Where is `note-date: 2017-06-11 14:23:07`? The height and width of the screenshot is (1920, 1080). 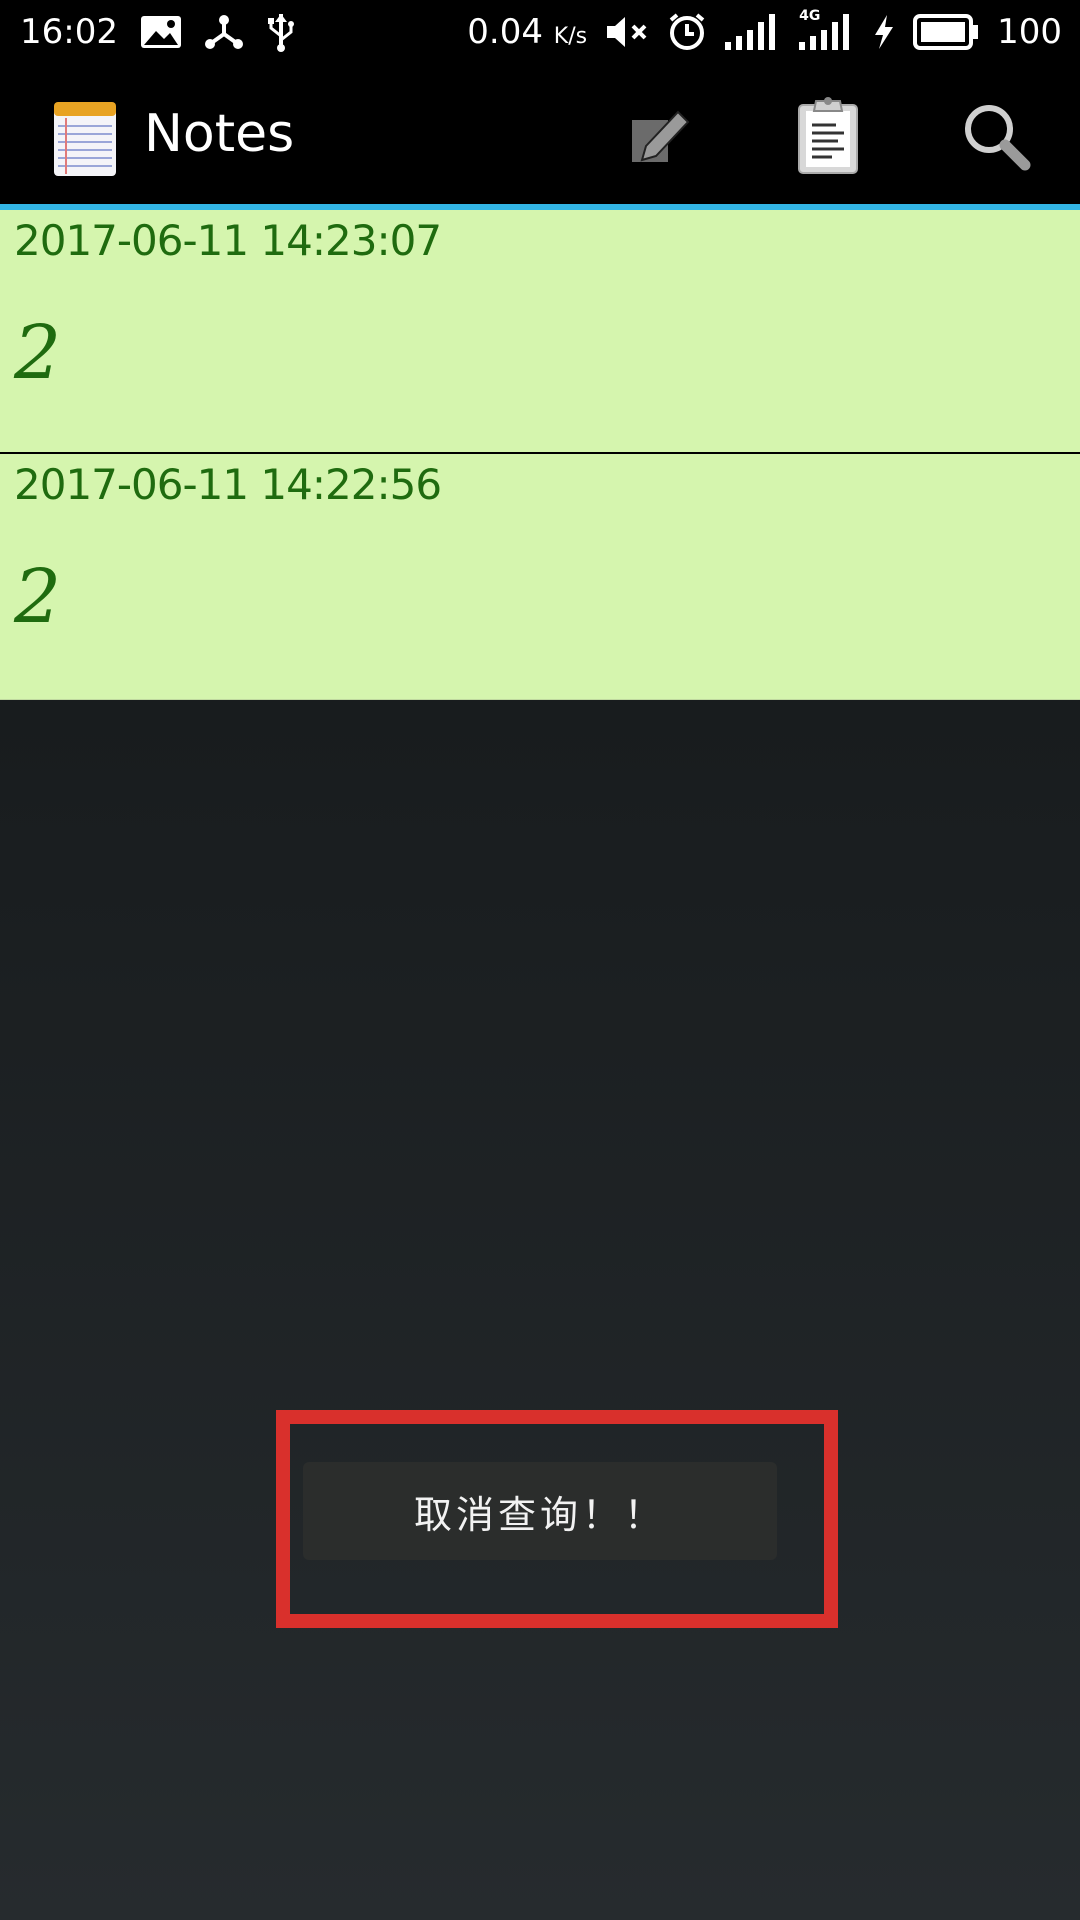 note-date: 2017-06-11 14:23:07 is located at coordinates (228, 240).